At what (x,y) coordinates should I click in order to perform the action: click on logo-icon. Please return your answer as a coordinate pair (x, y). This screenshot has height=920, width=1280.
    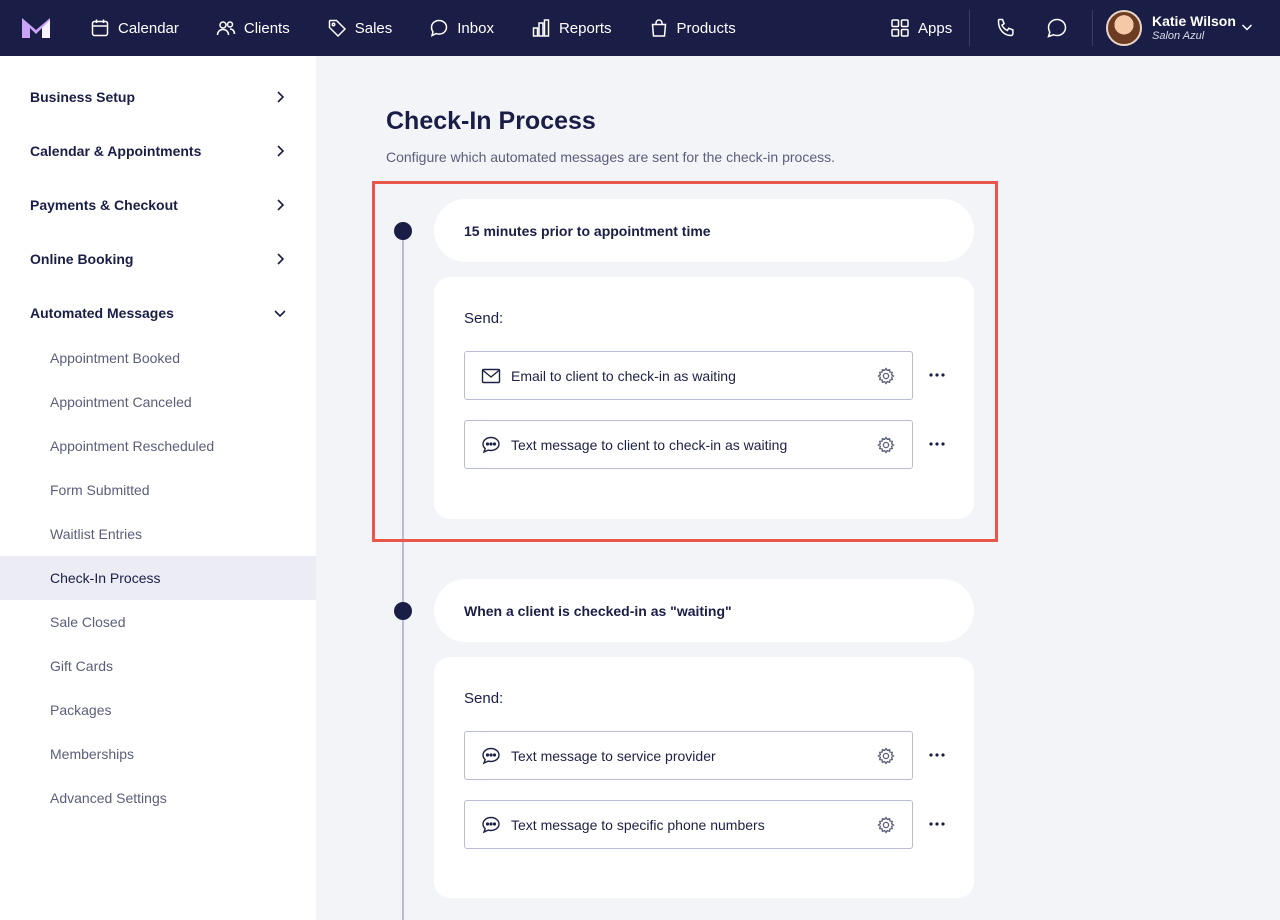
    Looking at the image, I should click on (36, 28).